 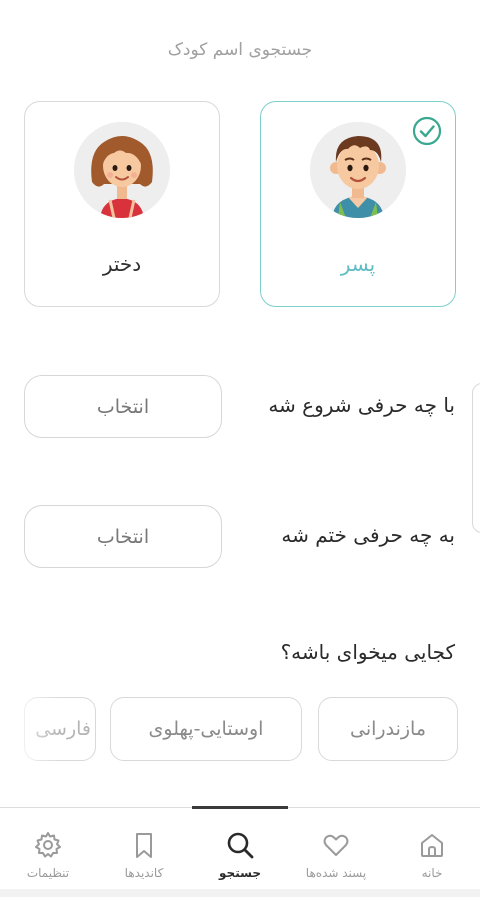 What do you see at coordinates (206, 729) in the screenshot?
I see `origin-chip-avestan-pahlavi: اوستایی-پهلوی` at bounding box center [206, 729].